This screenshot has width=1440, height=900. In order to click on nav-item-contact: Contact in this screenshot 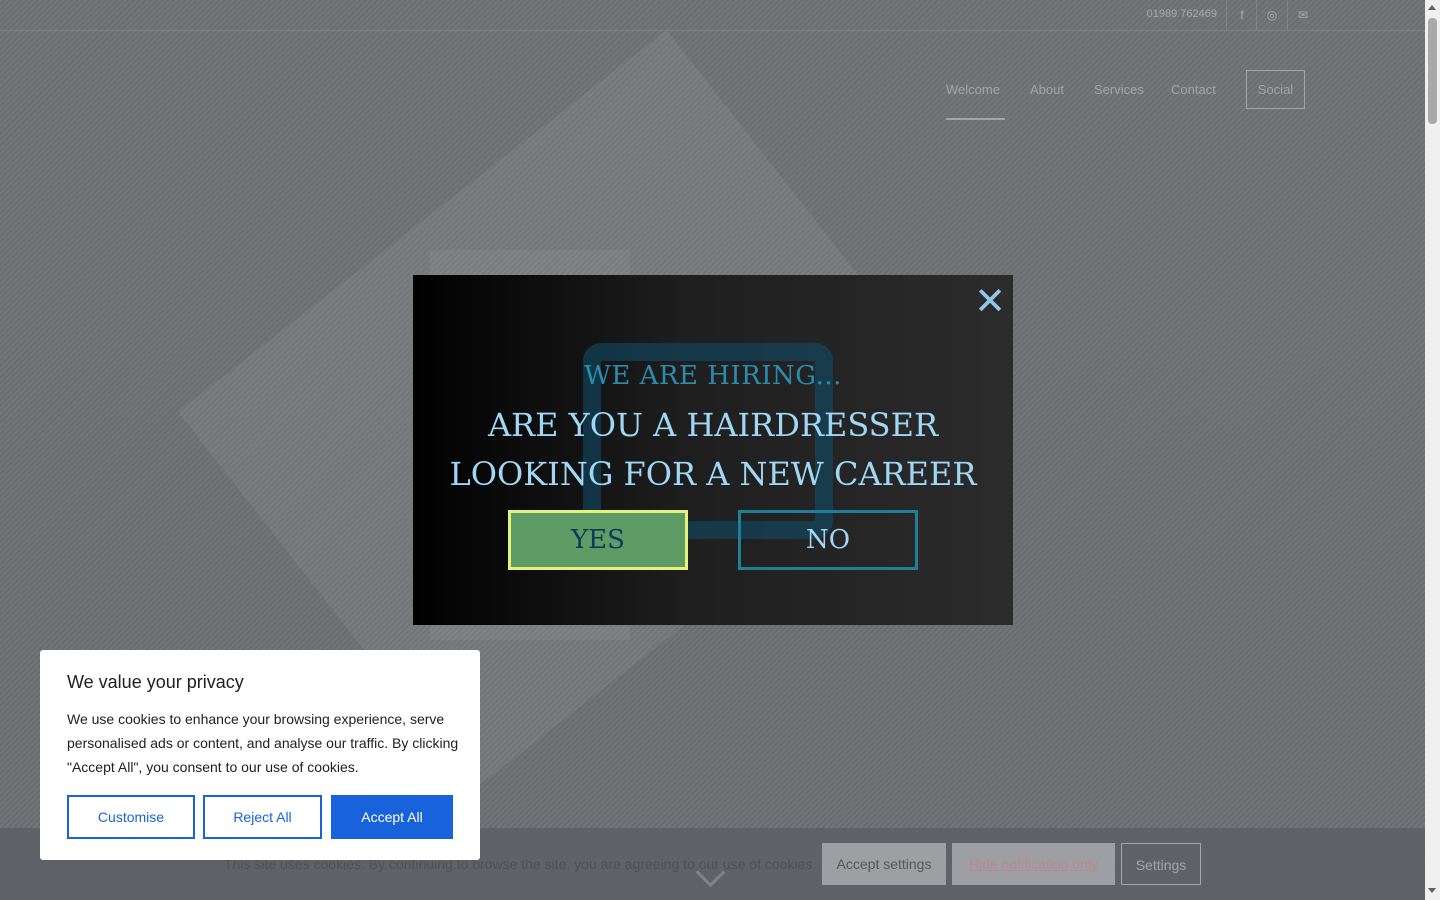, I will do `click(1193, 89)`.